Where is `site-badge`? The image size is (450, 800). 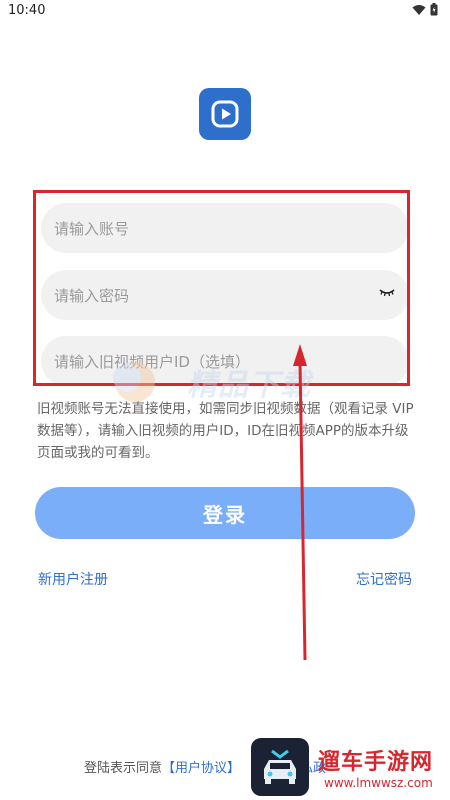
site-badge is located at coordinates (280, 767).